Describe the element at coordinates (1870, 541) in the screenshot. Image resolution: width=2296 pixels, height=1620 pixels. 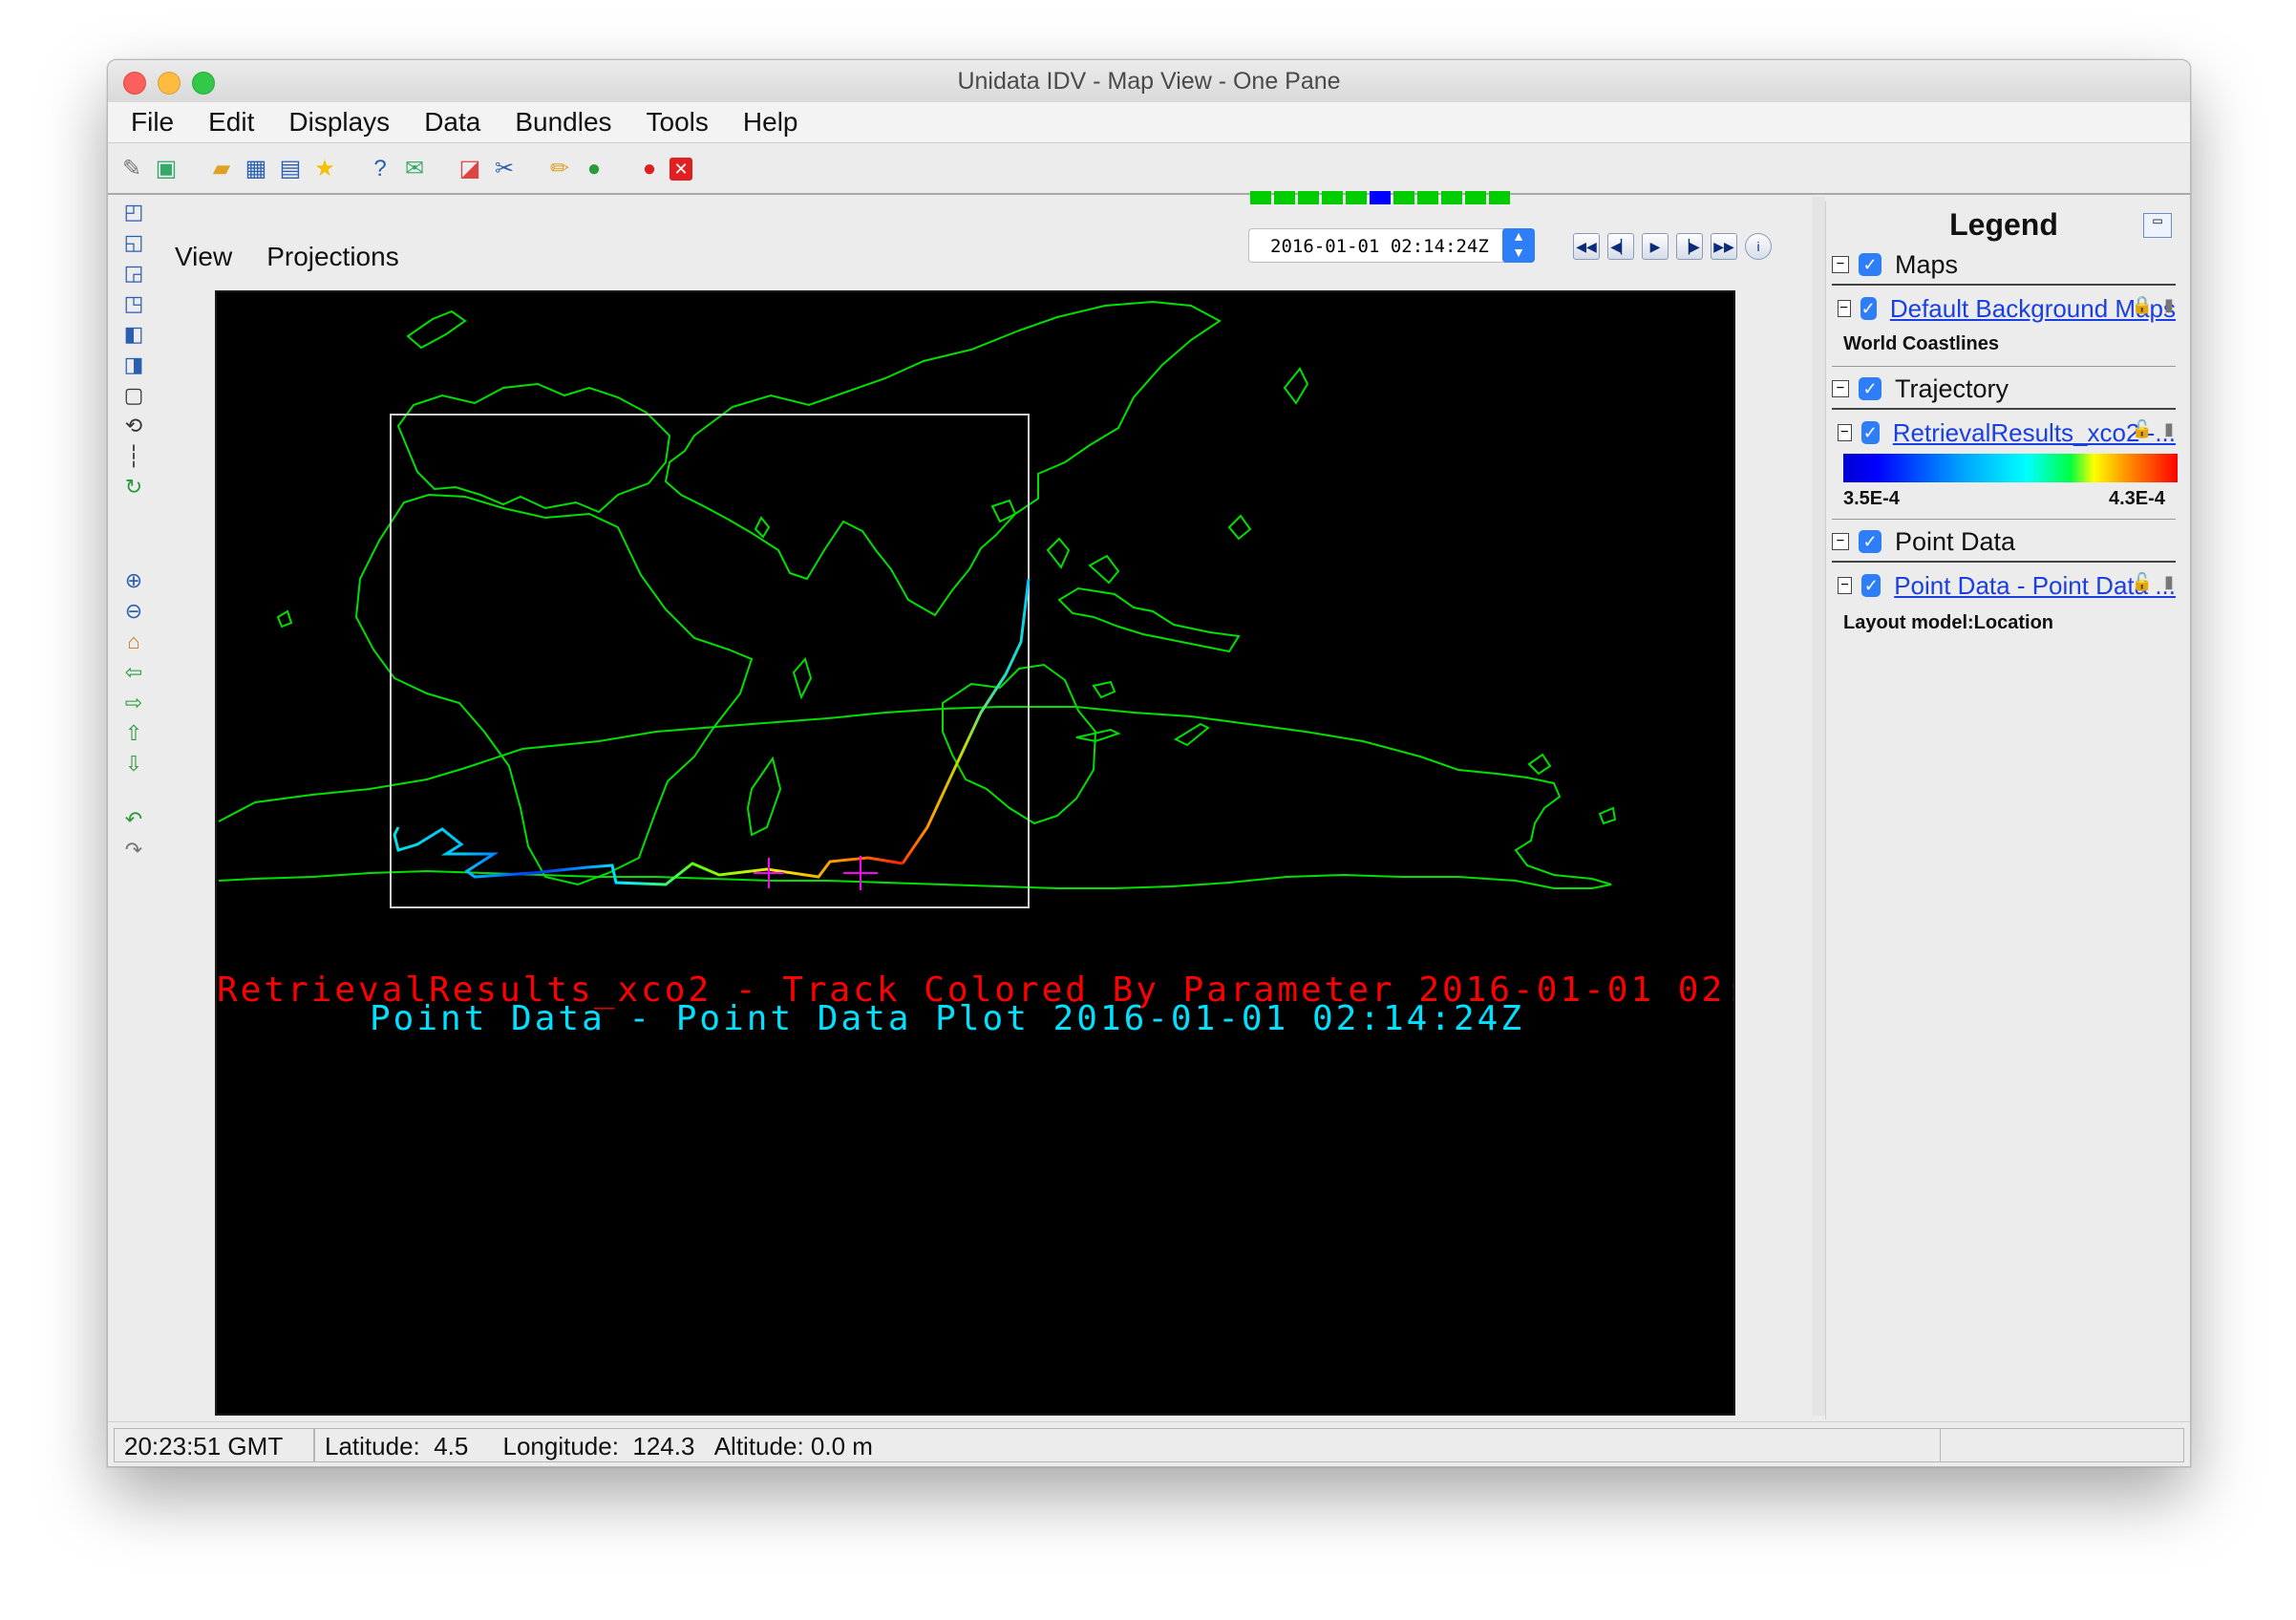
I see `point-data-visibility-checkbox: ✓` at that location.